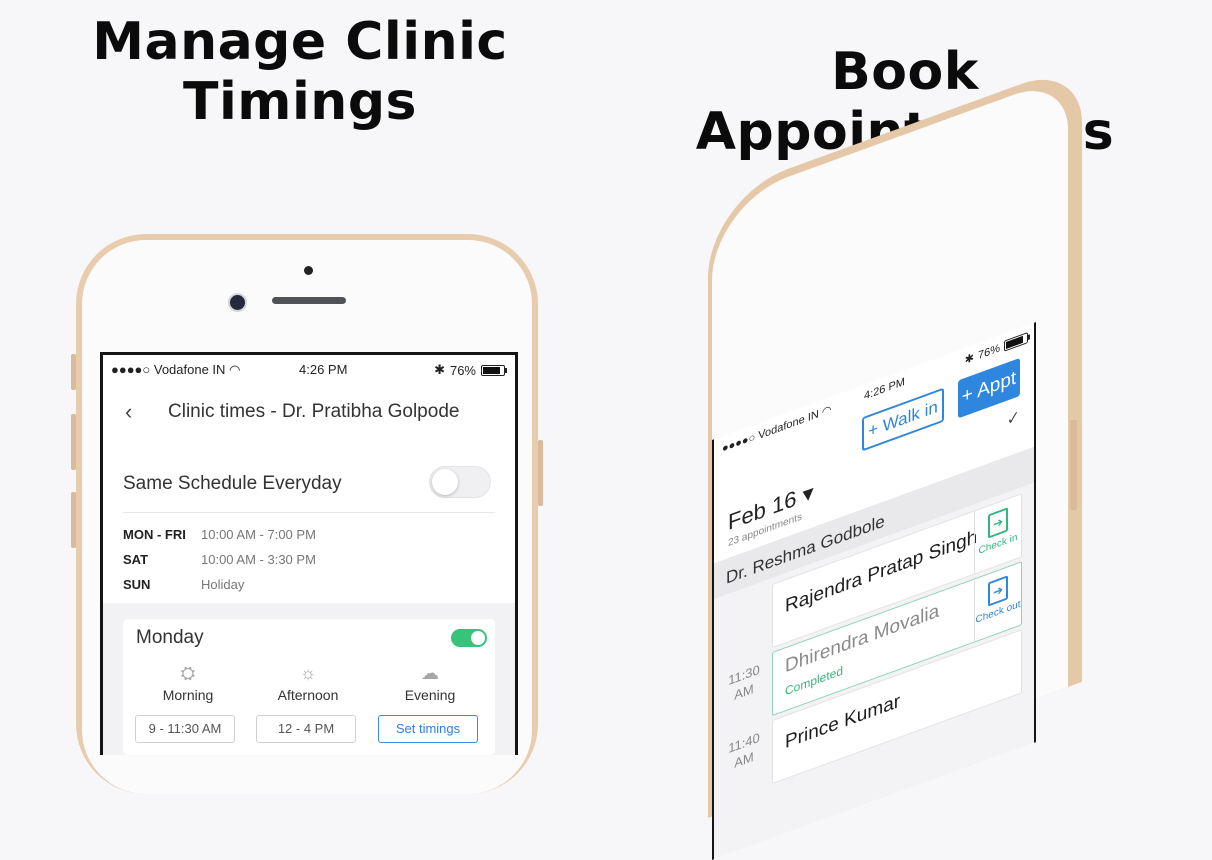  What do you see at coordinates (744, 682) in the screenshot?
I see `appointment-time: 11:30 AM` at bounding box center [744, 682].